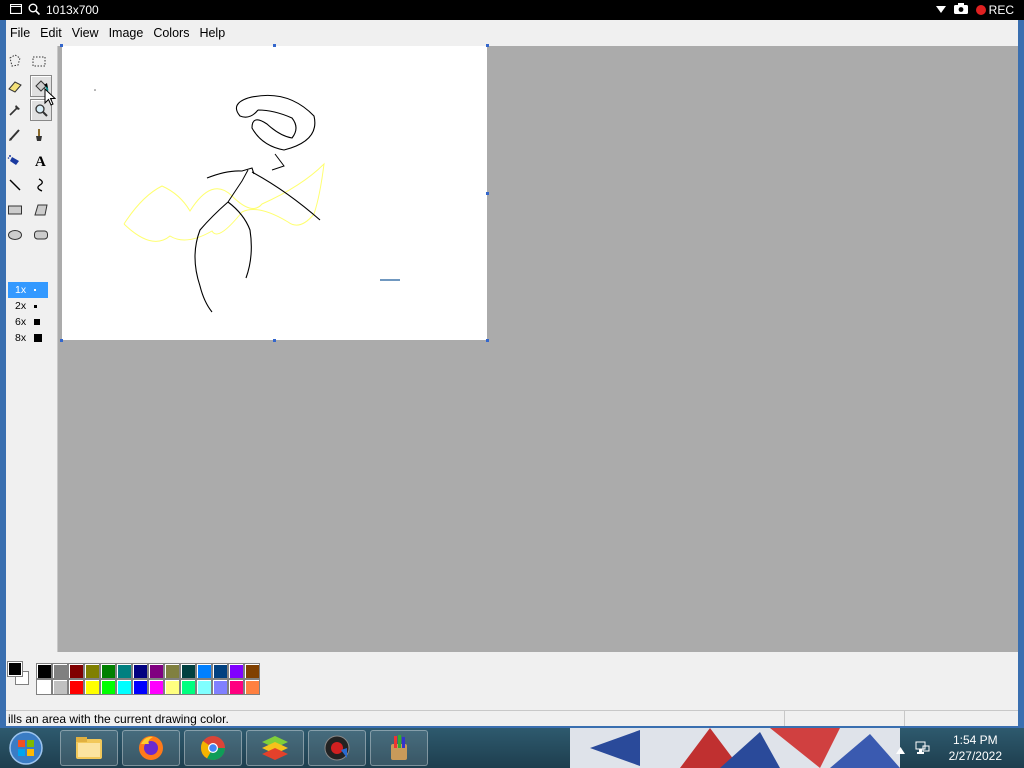 Image resolution: width=1024 pixels, height=768 pixels. I want to click on tray-expand-icon, so click(900, 750).